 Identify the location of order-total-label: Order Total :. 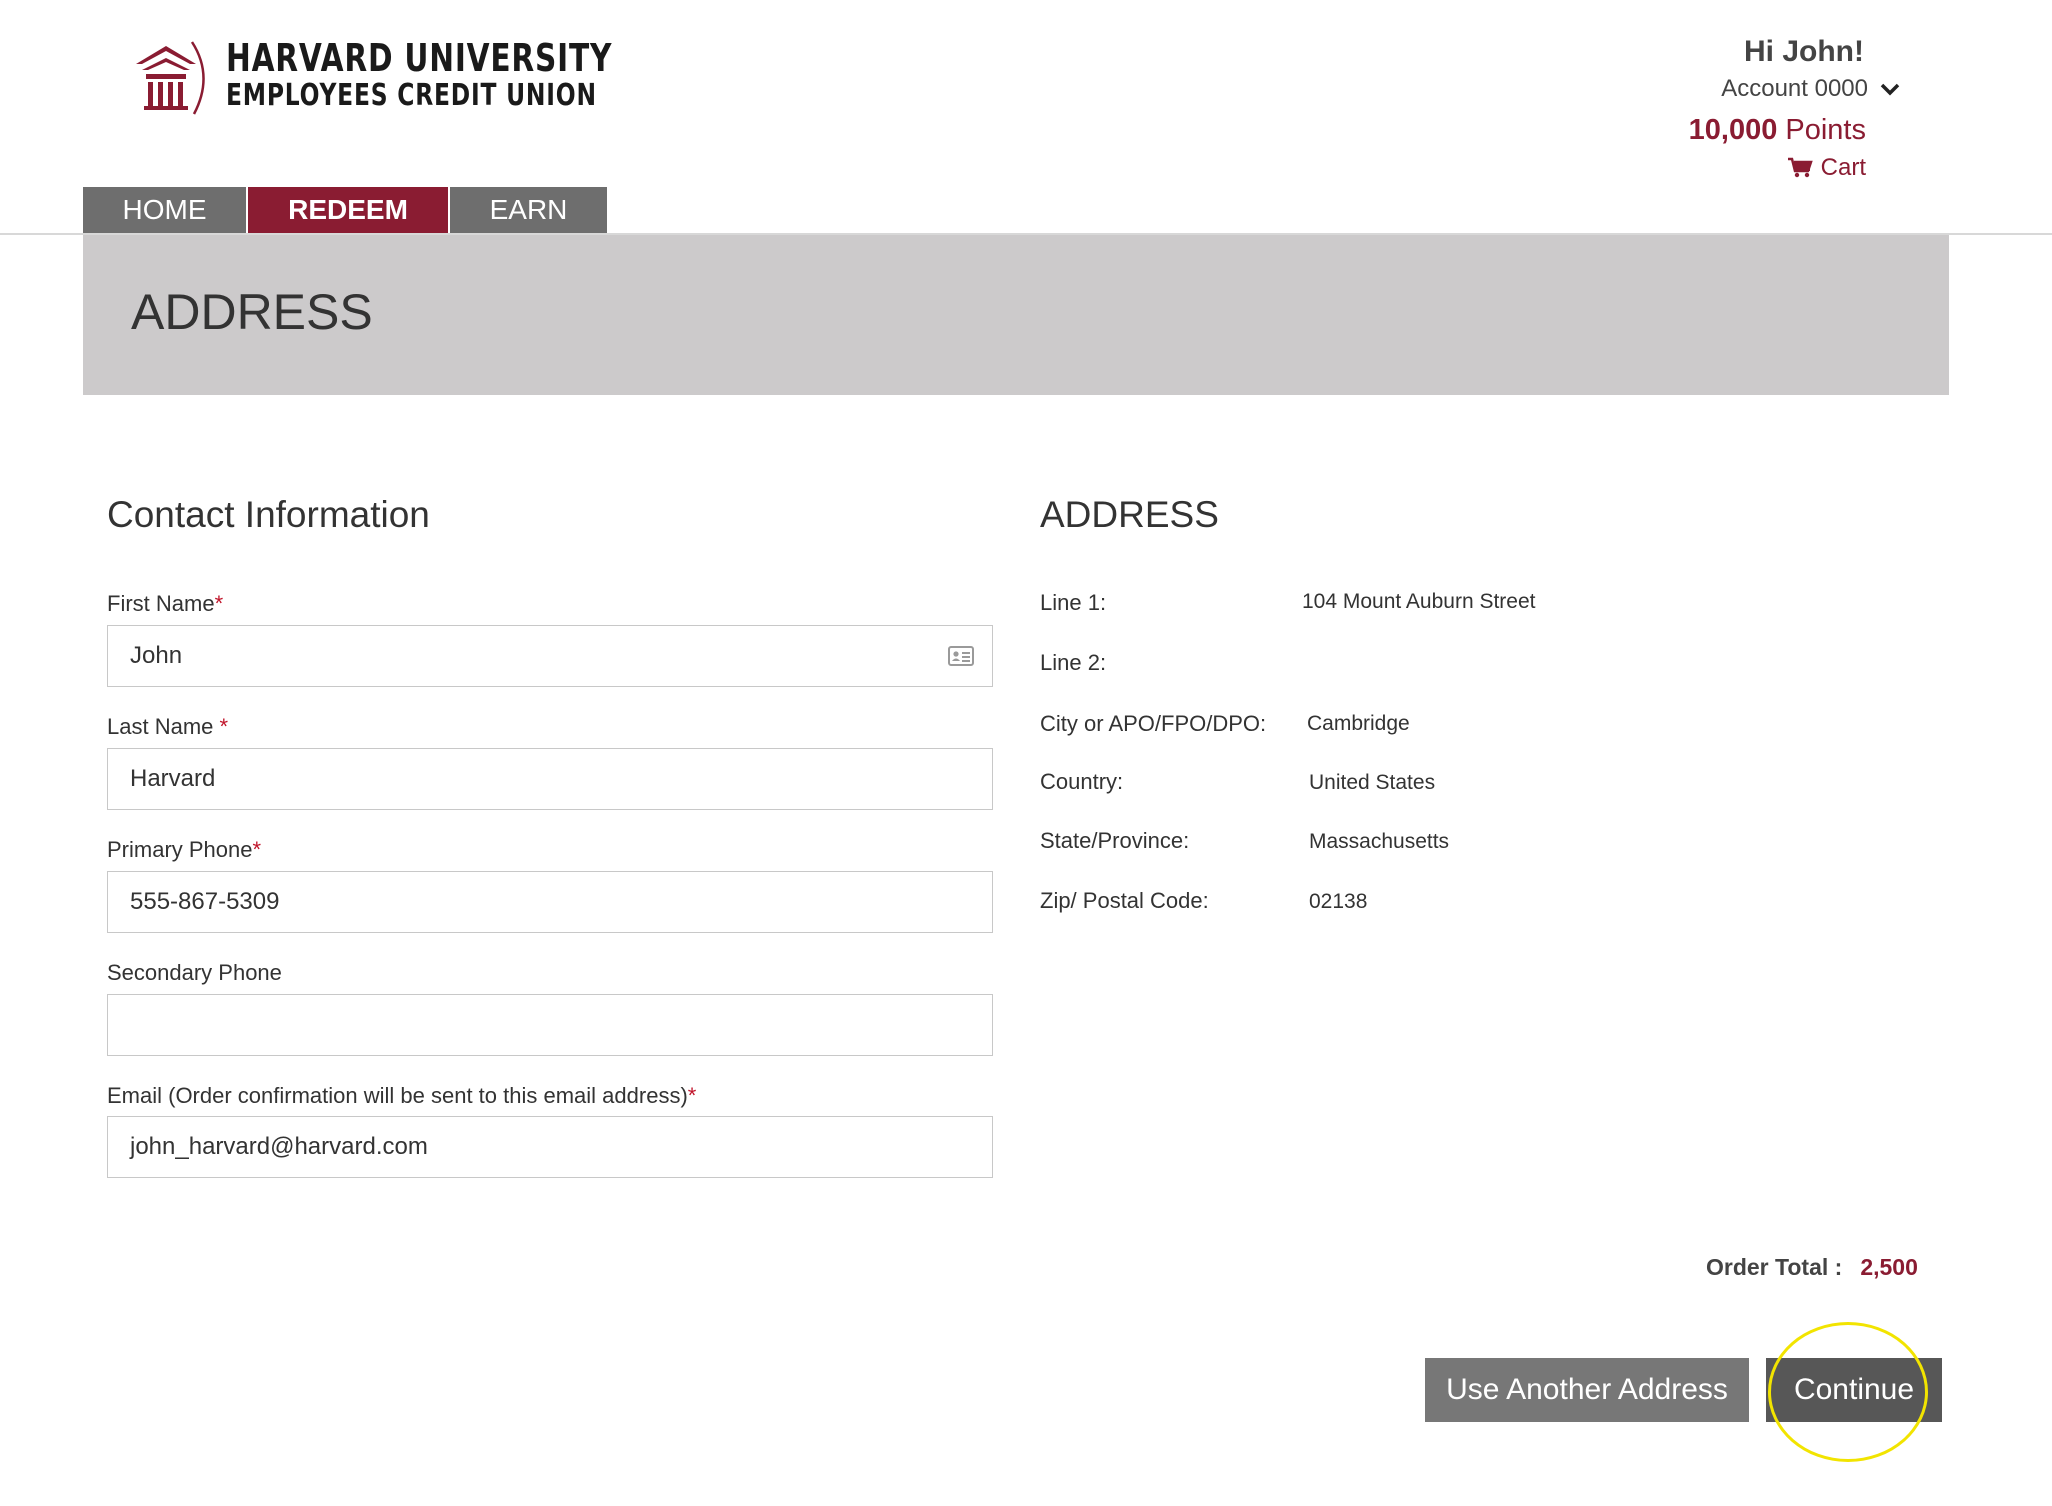
(1774, 1267).